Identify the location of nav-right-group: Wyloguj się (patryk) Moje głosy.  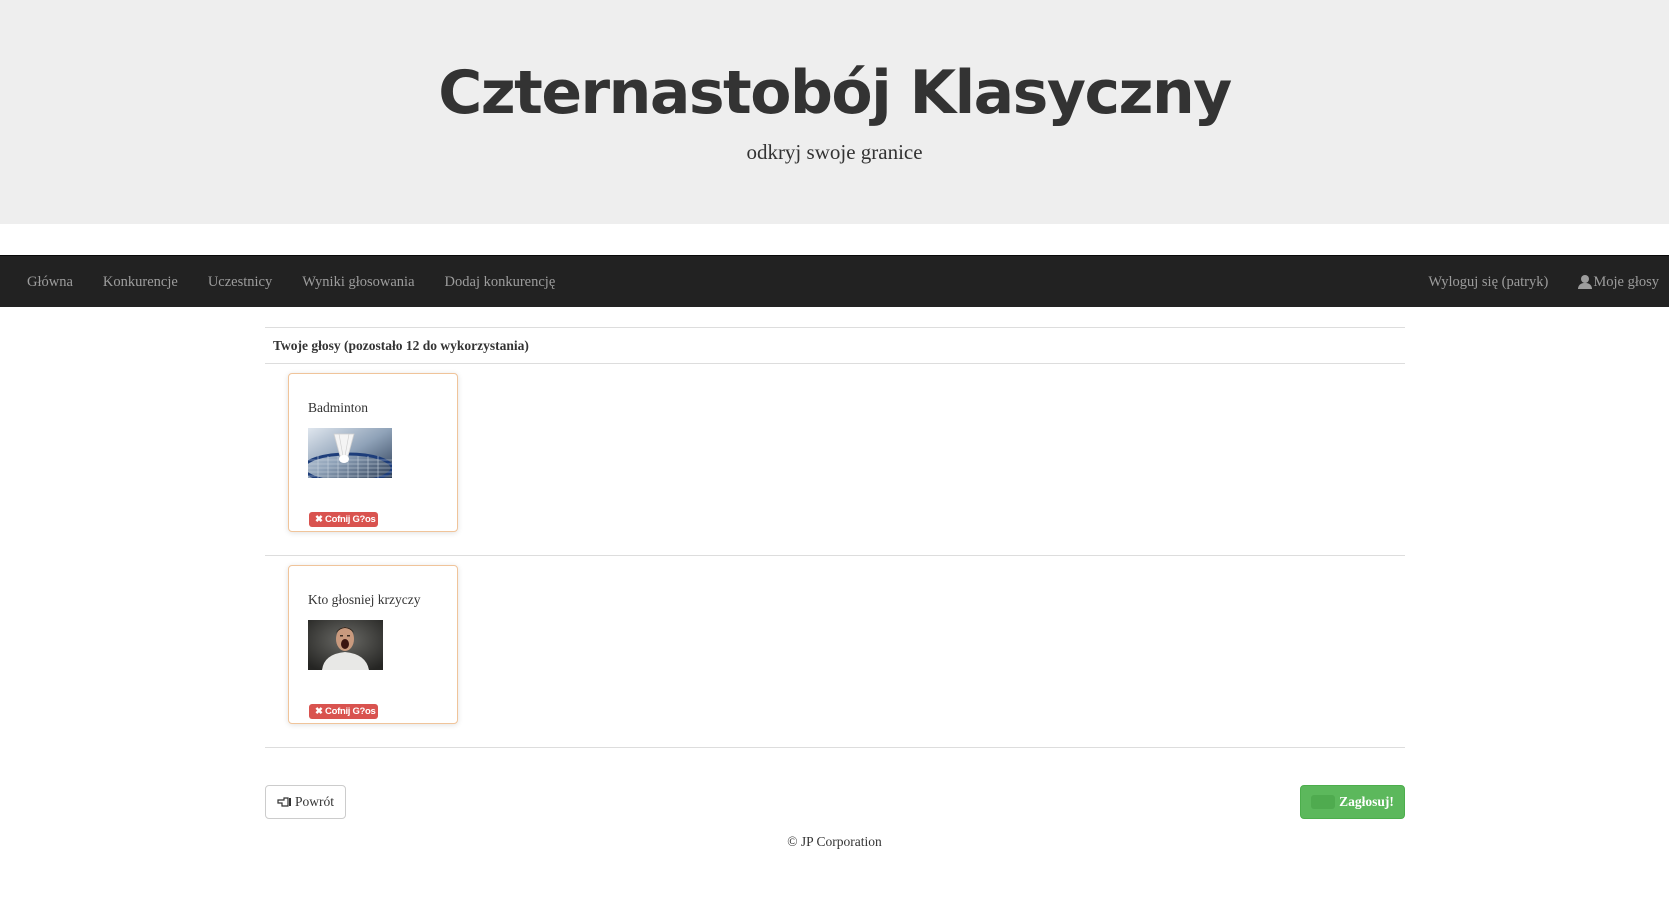
(1528, 282).